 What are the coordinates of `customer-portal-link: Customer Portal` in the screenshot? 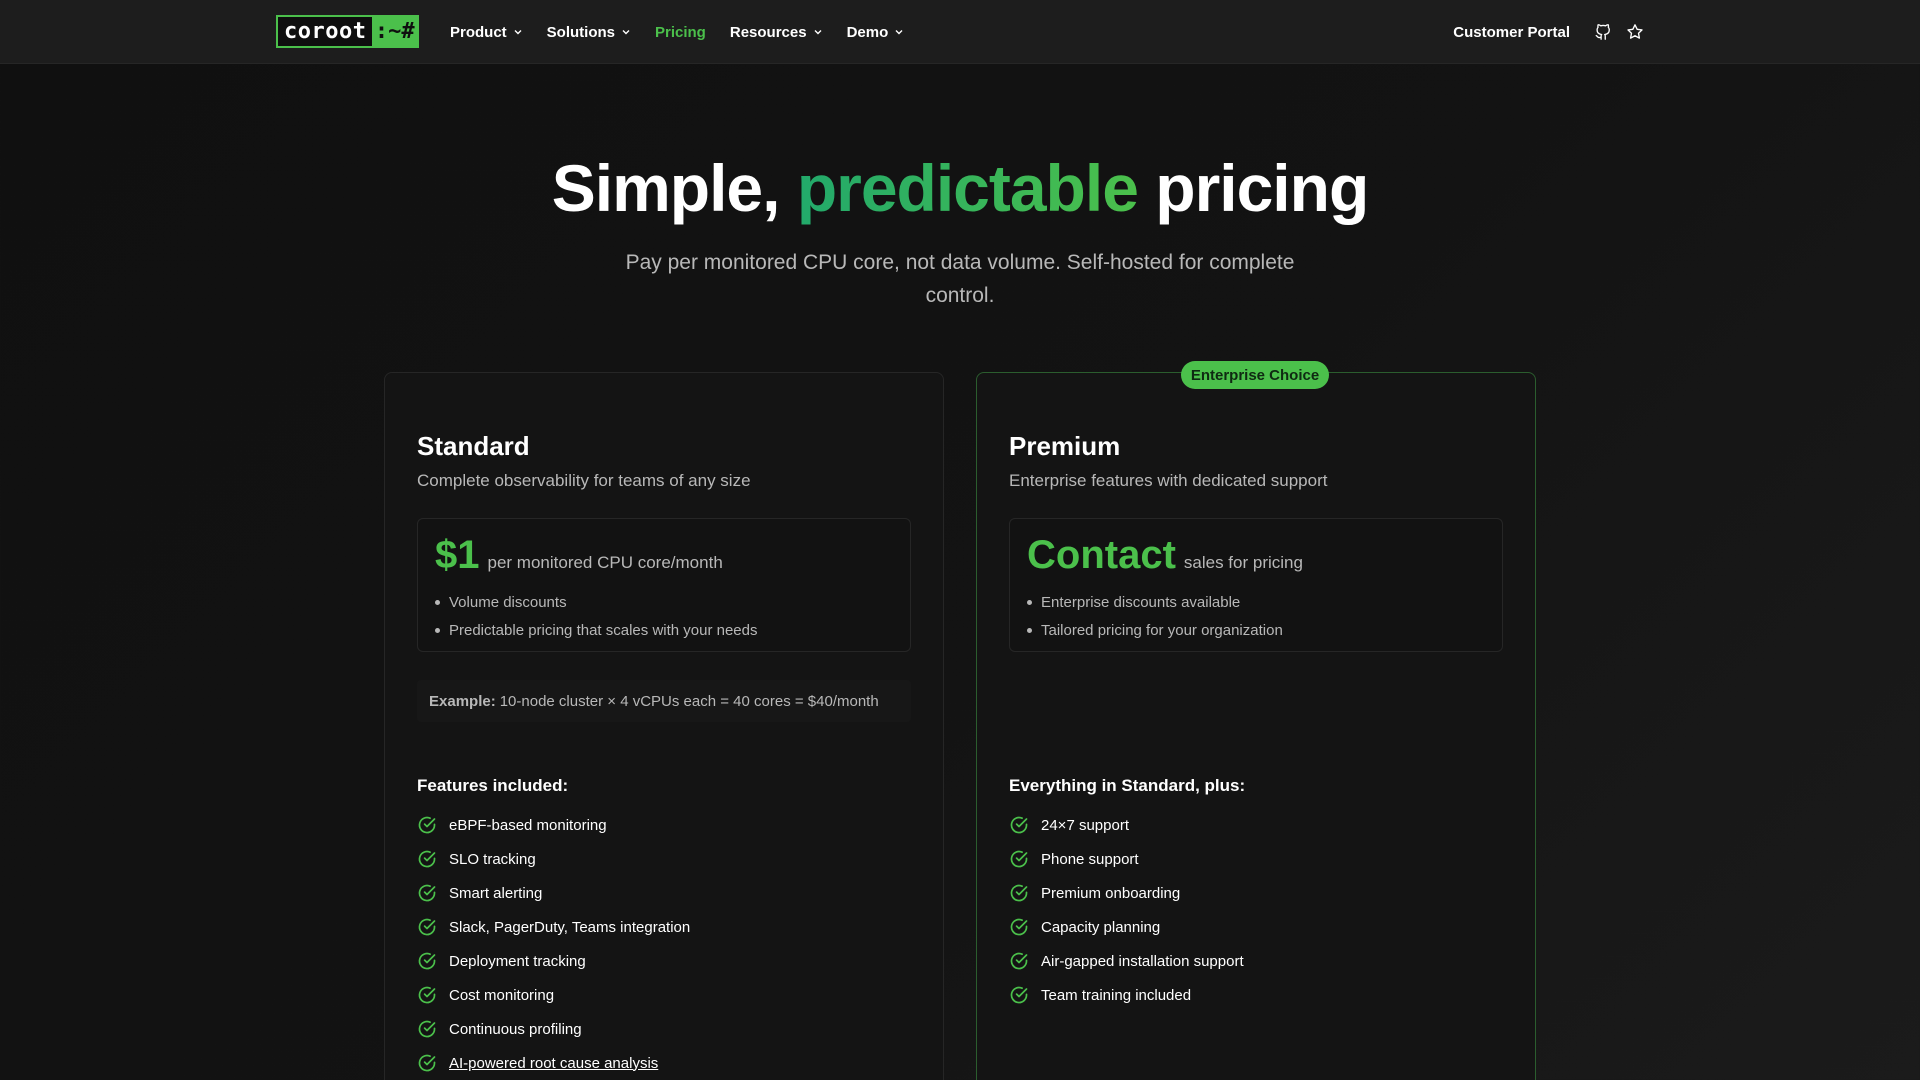 It's located at (1511, 32).